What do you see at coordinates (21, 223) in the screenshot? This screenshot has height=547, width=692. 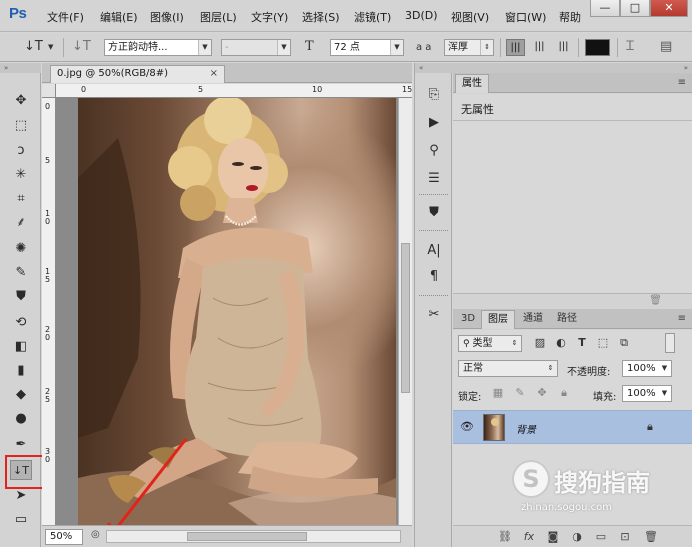 I see `eyedropper-tool-icon: ⸙` at bounding box center [21, 223].